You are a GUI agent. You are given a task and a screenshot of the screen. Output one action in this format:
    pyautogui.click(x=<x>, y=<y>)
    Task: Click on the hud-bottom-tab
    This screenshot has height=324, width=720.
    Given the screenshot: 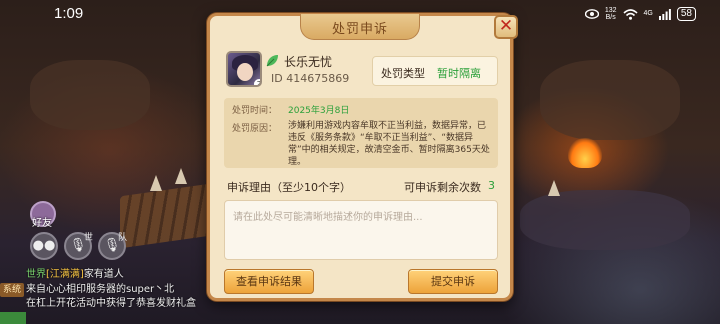 What is the action you would take?
    pyautogui.click(x=13, y=318)
    